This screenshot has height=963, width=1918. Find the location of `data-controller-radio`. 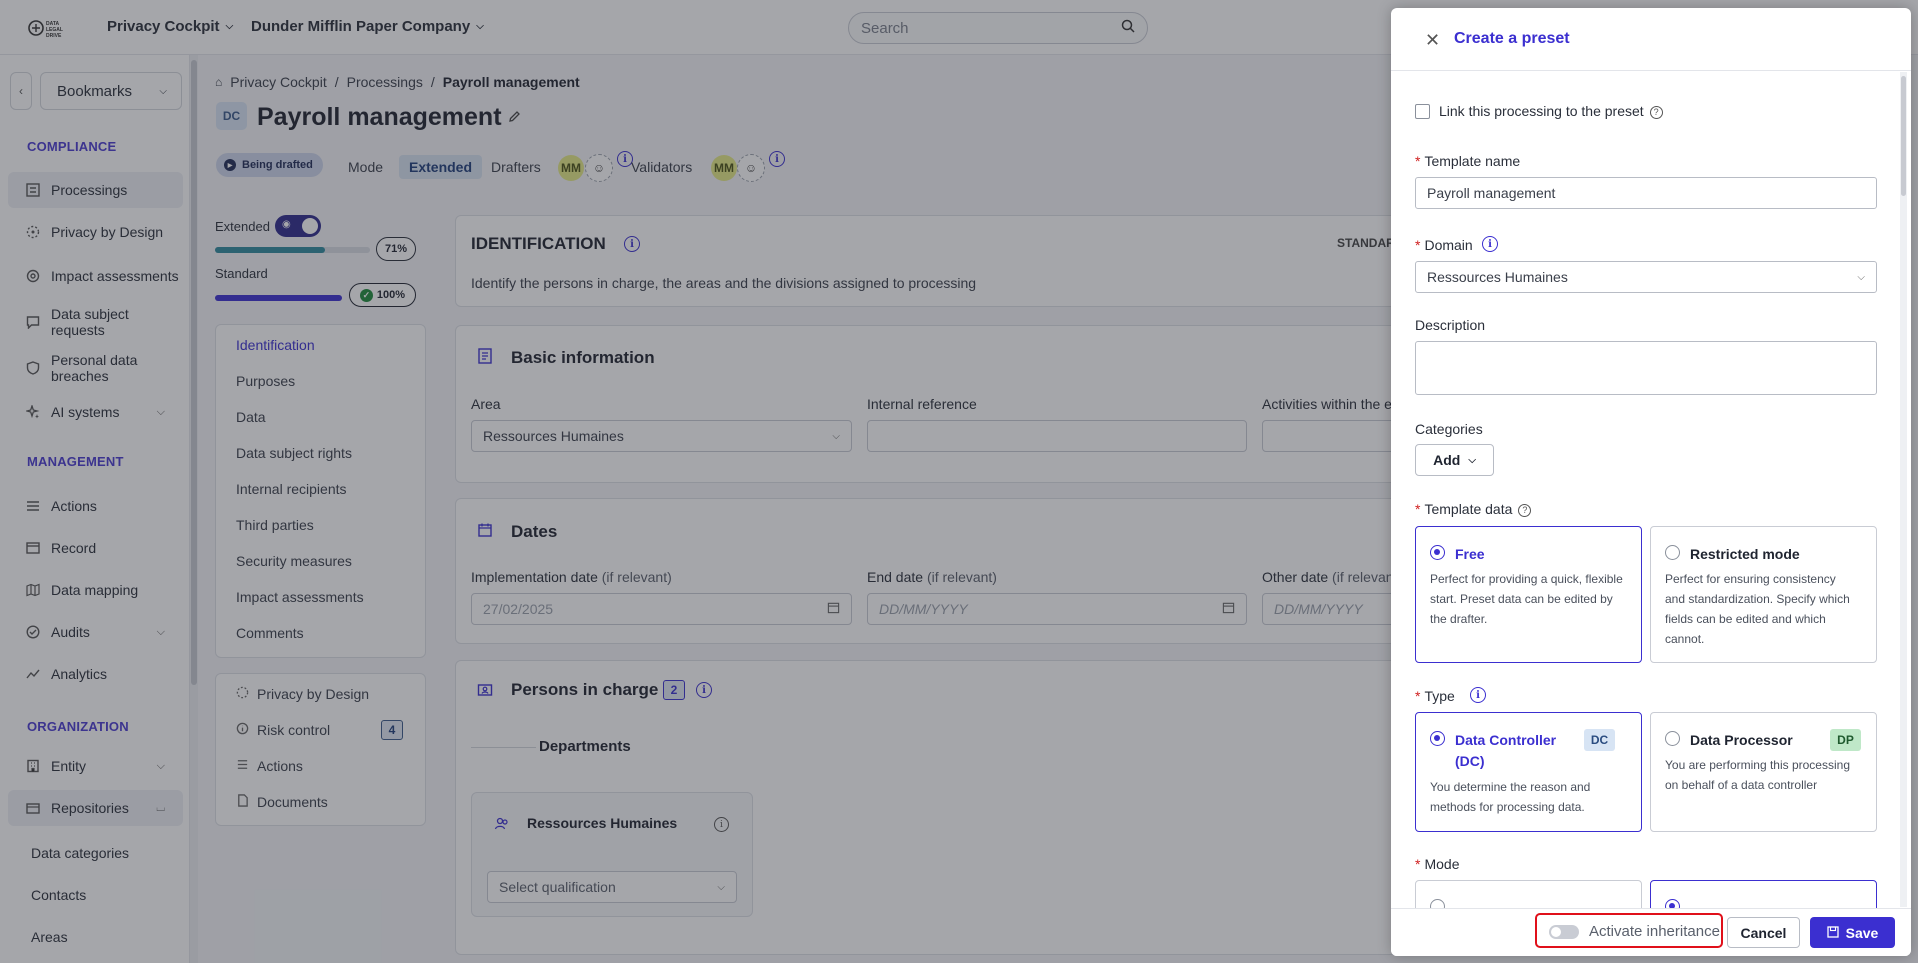

data-controller-radio is located at coordinates (1437, 738).